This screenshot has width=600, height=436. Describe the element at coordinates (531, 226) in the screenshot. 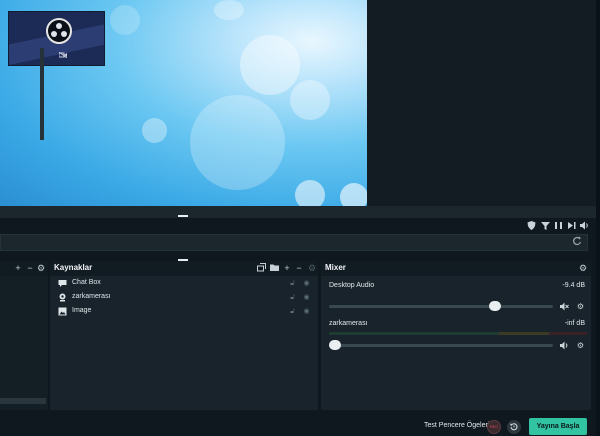

I see `shield-icon` at that location.